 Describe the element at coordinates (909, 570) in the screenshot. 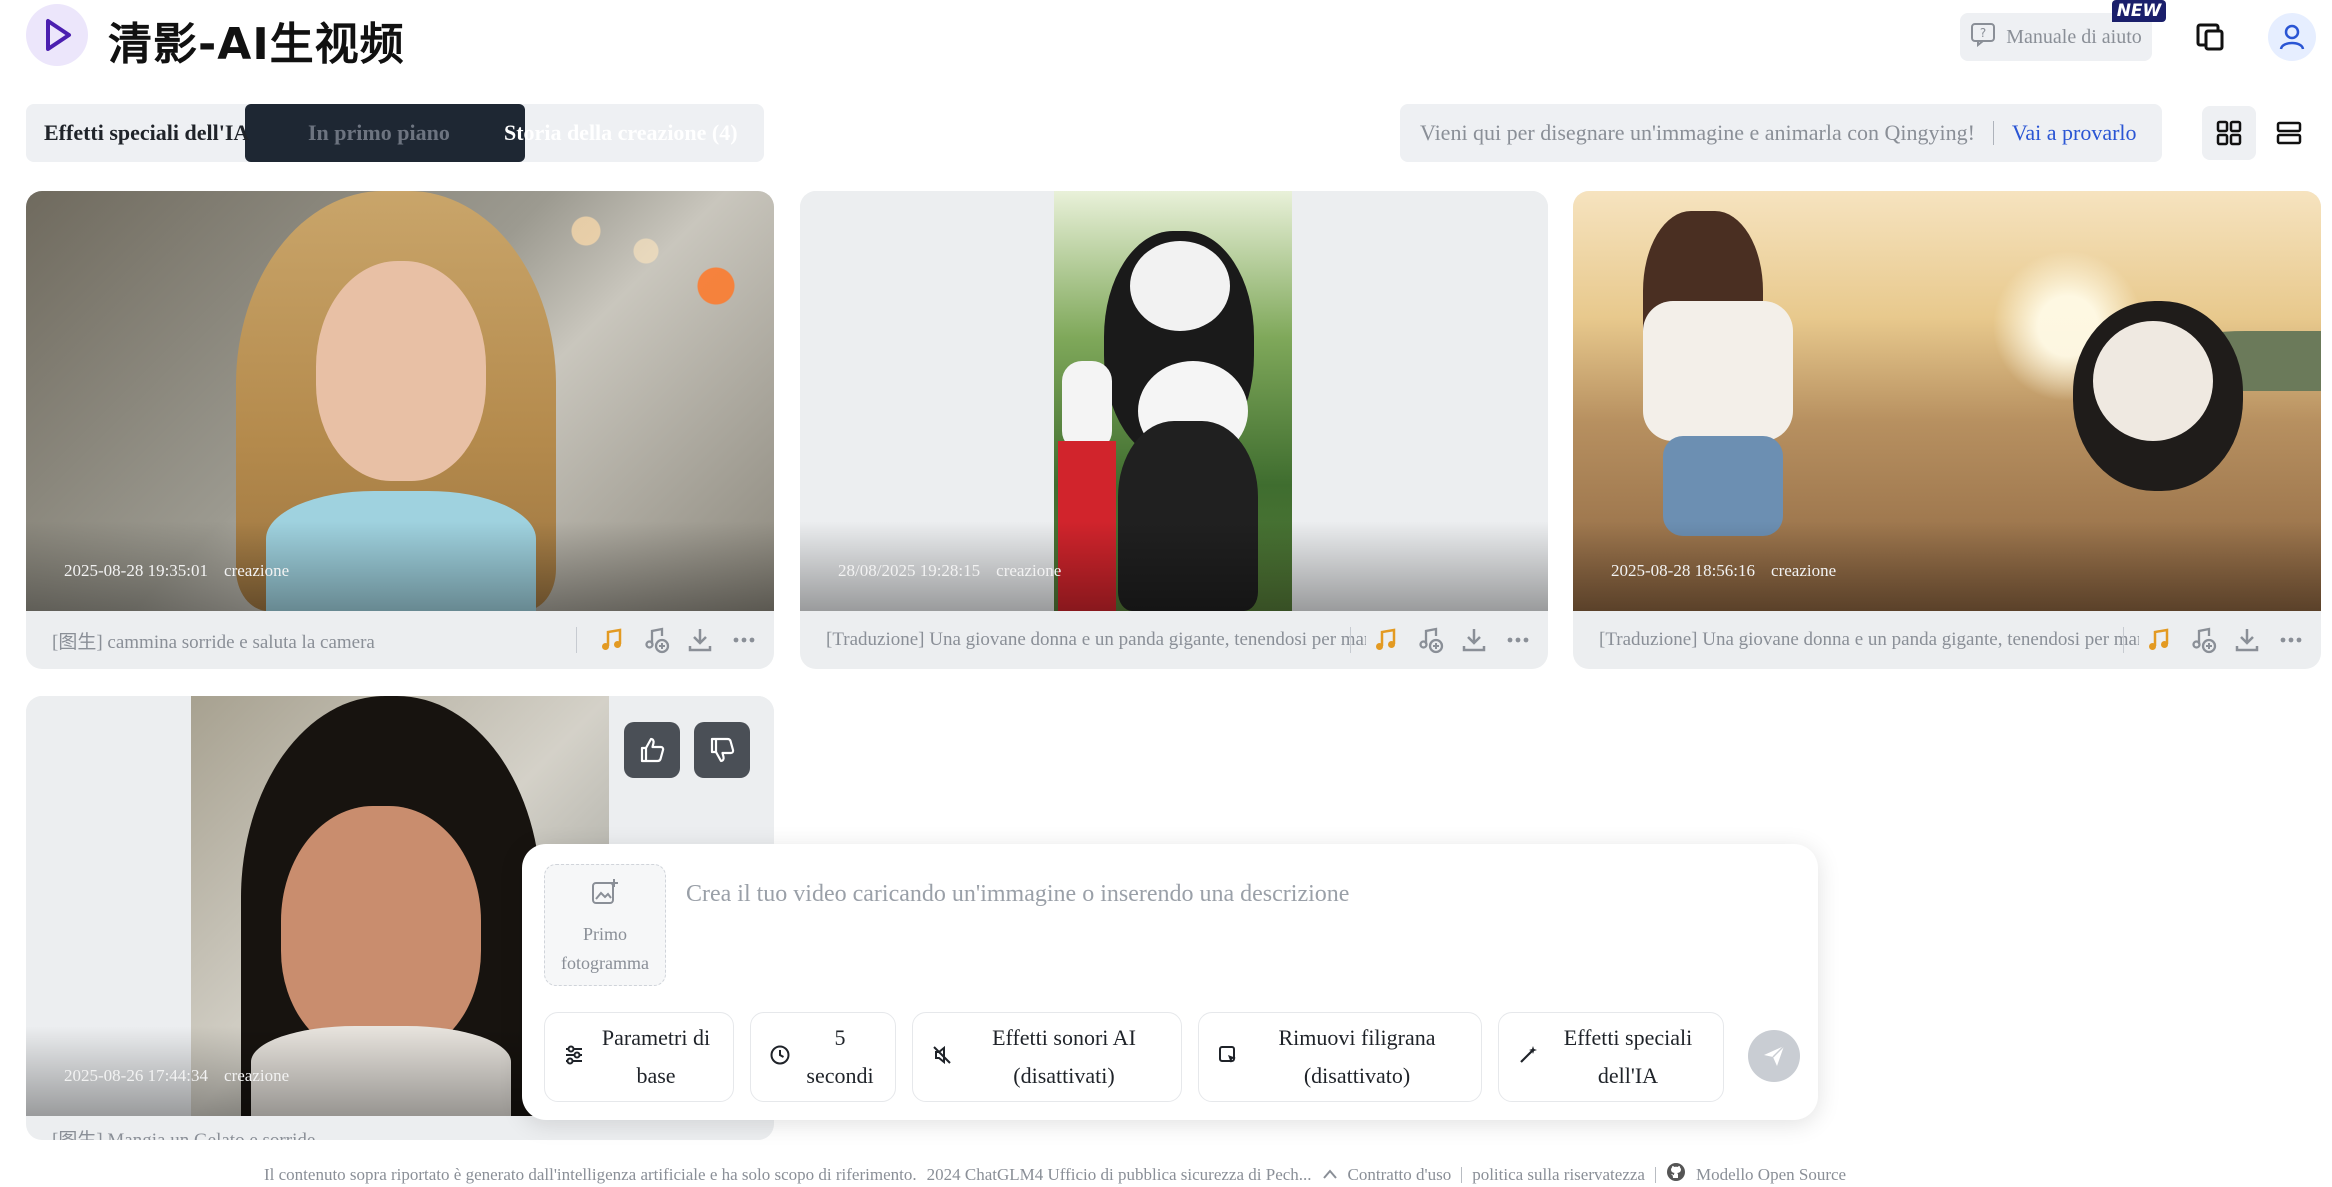

I see `video-date: 28/08/2025 19:28:15` at that location.